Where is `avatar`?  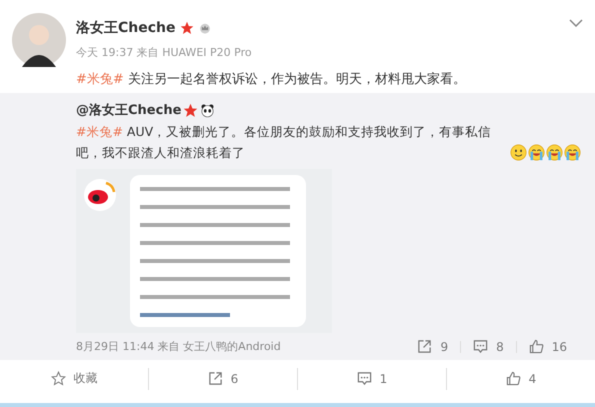 avatar is located at coordinates (39, 40).